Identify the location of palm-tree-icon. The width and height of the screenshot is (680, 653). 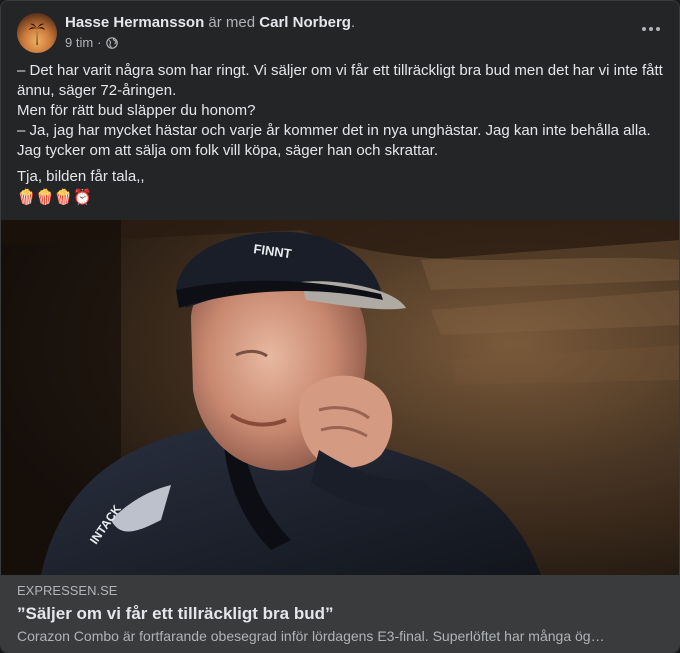
(37, 34).